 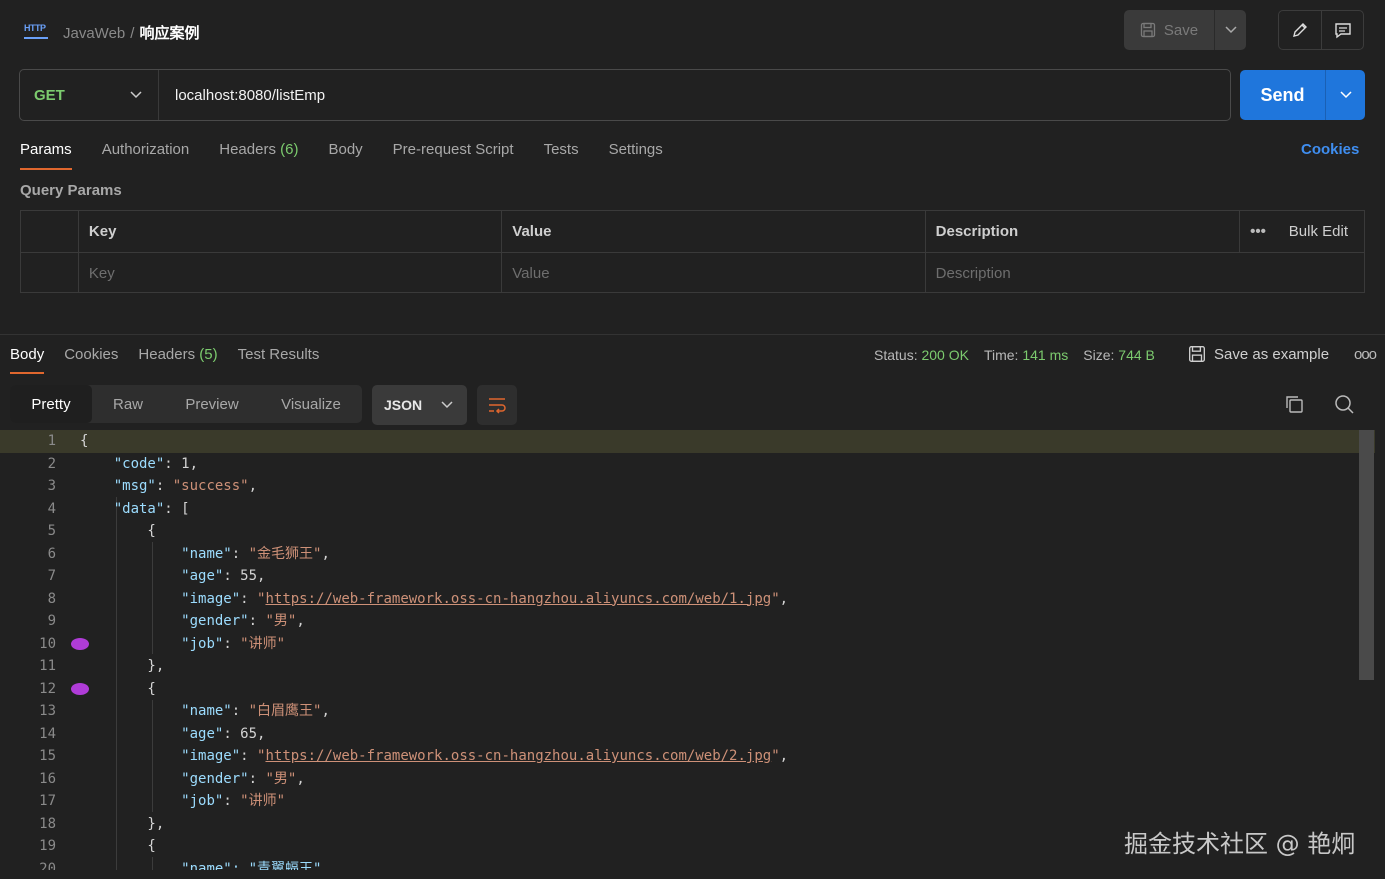 What do you see at coordinates (47, 688) in the screenshot?
I see `line-number: 12` at bounding box center [47, 688].